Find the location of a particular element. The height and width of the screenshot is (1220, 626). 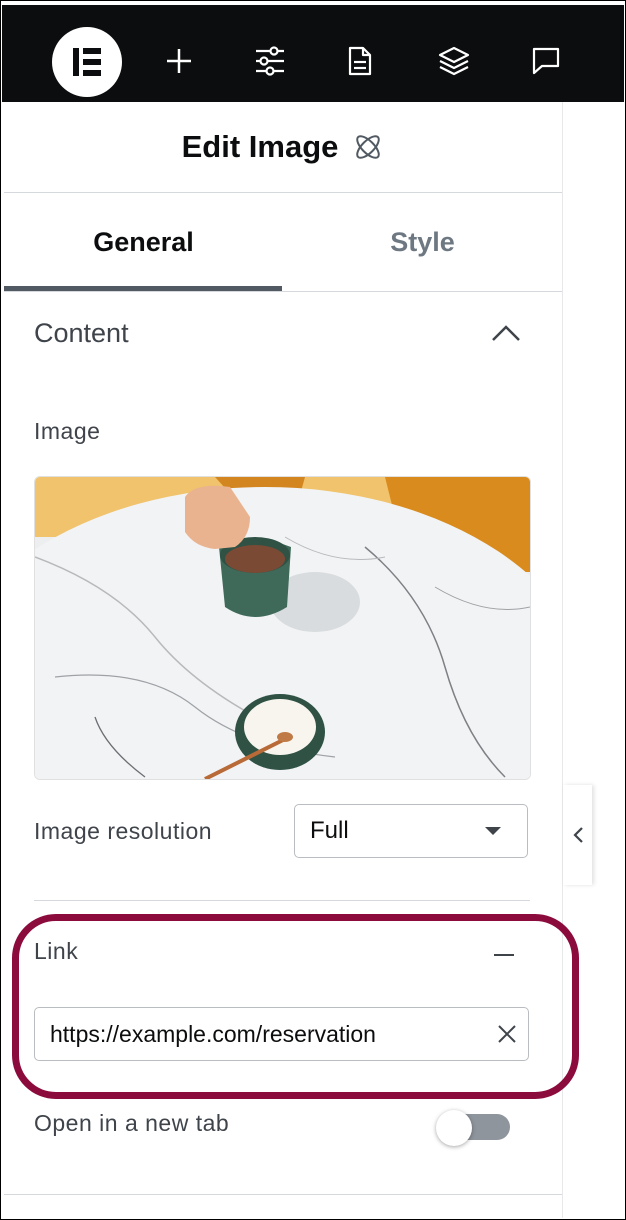

collapse-panel-button is located at coordinates (577, 835).